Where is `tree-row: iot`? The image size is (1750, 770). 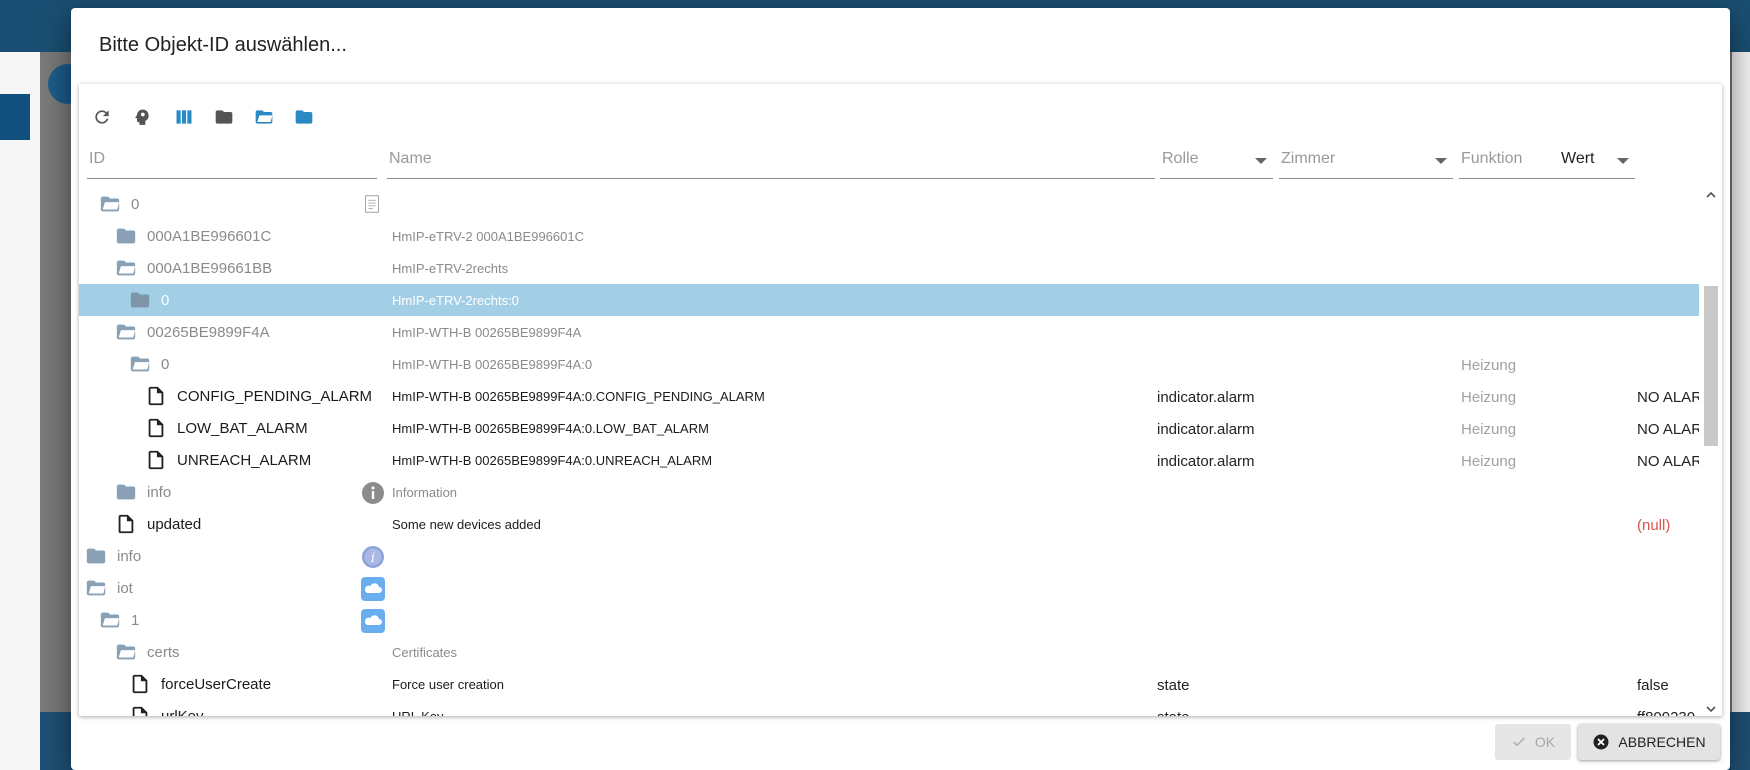 tree-row: iot is located at coordinates (889, 588).